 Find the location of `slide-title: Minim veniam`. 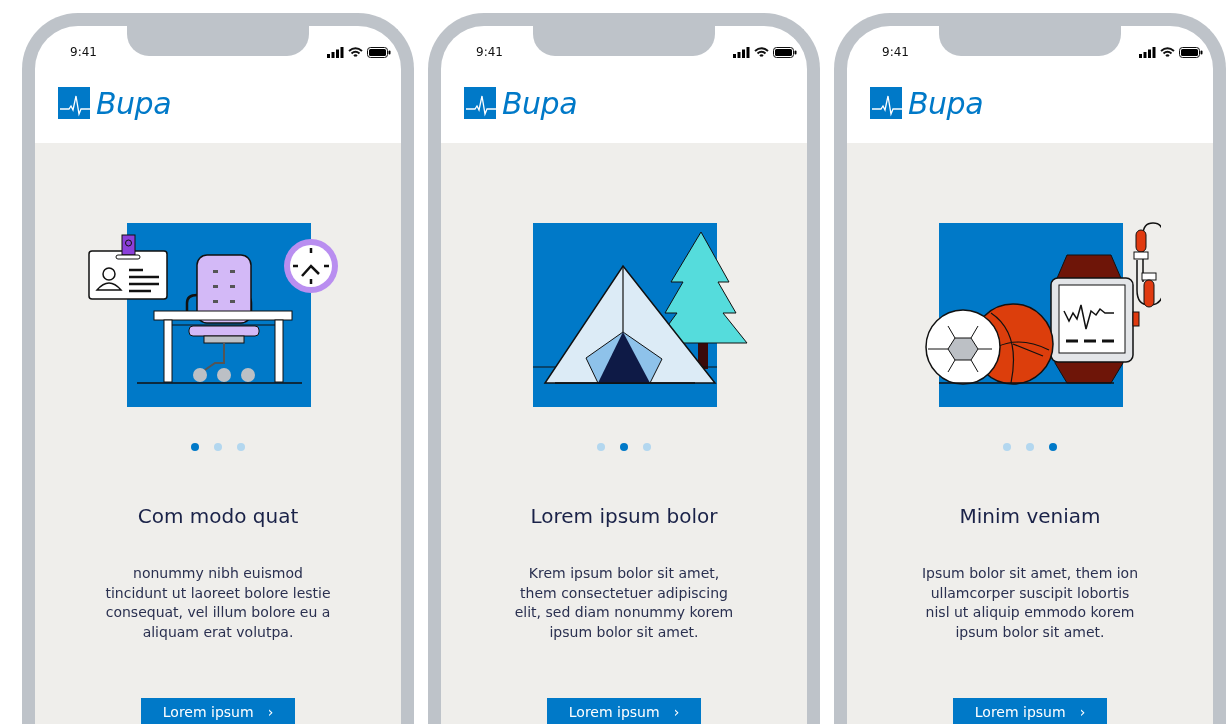

slide-title: Minim veniam is located at coordinates (1030, 516).